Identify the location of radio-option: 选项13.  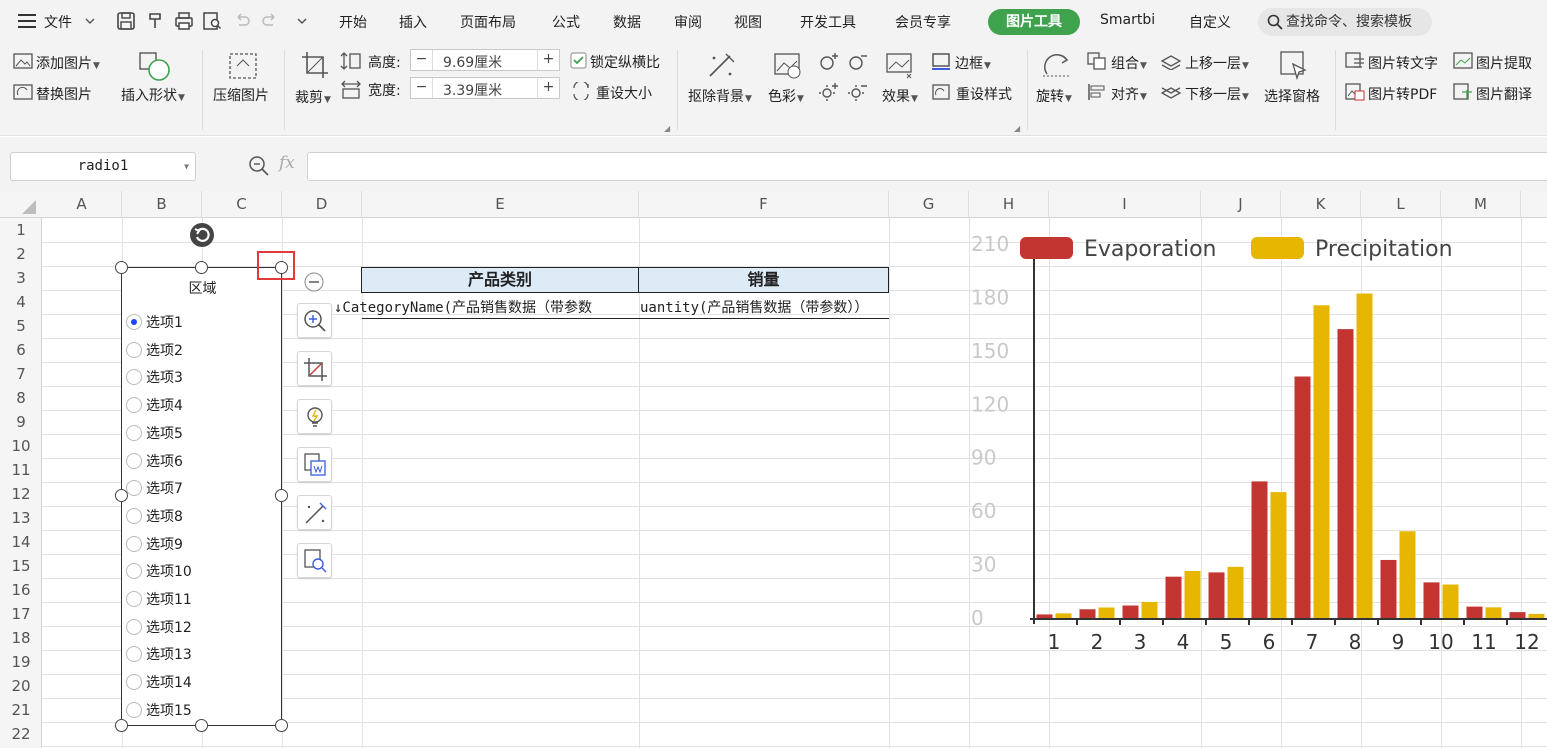
(159, 655).